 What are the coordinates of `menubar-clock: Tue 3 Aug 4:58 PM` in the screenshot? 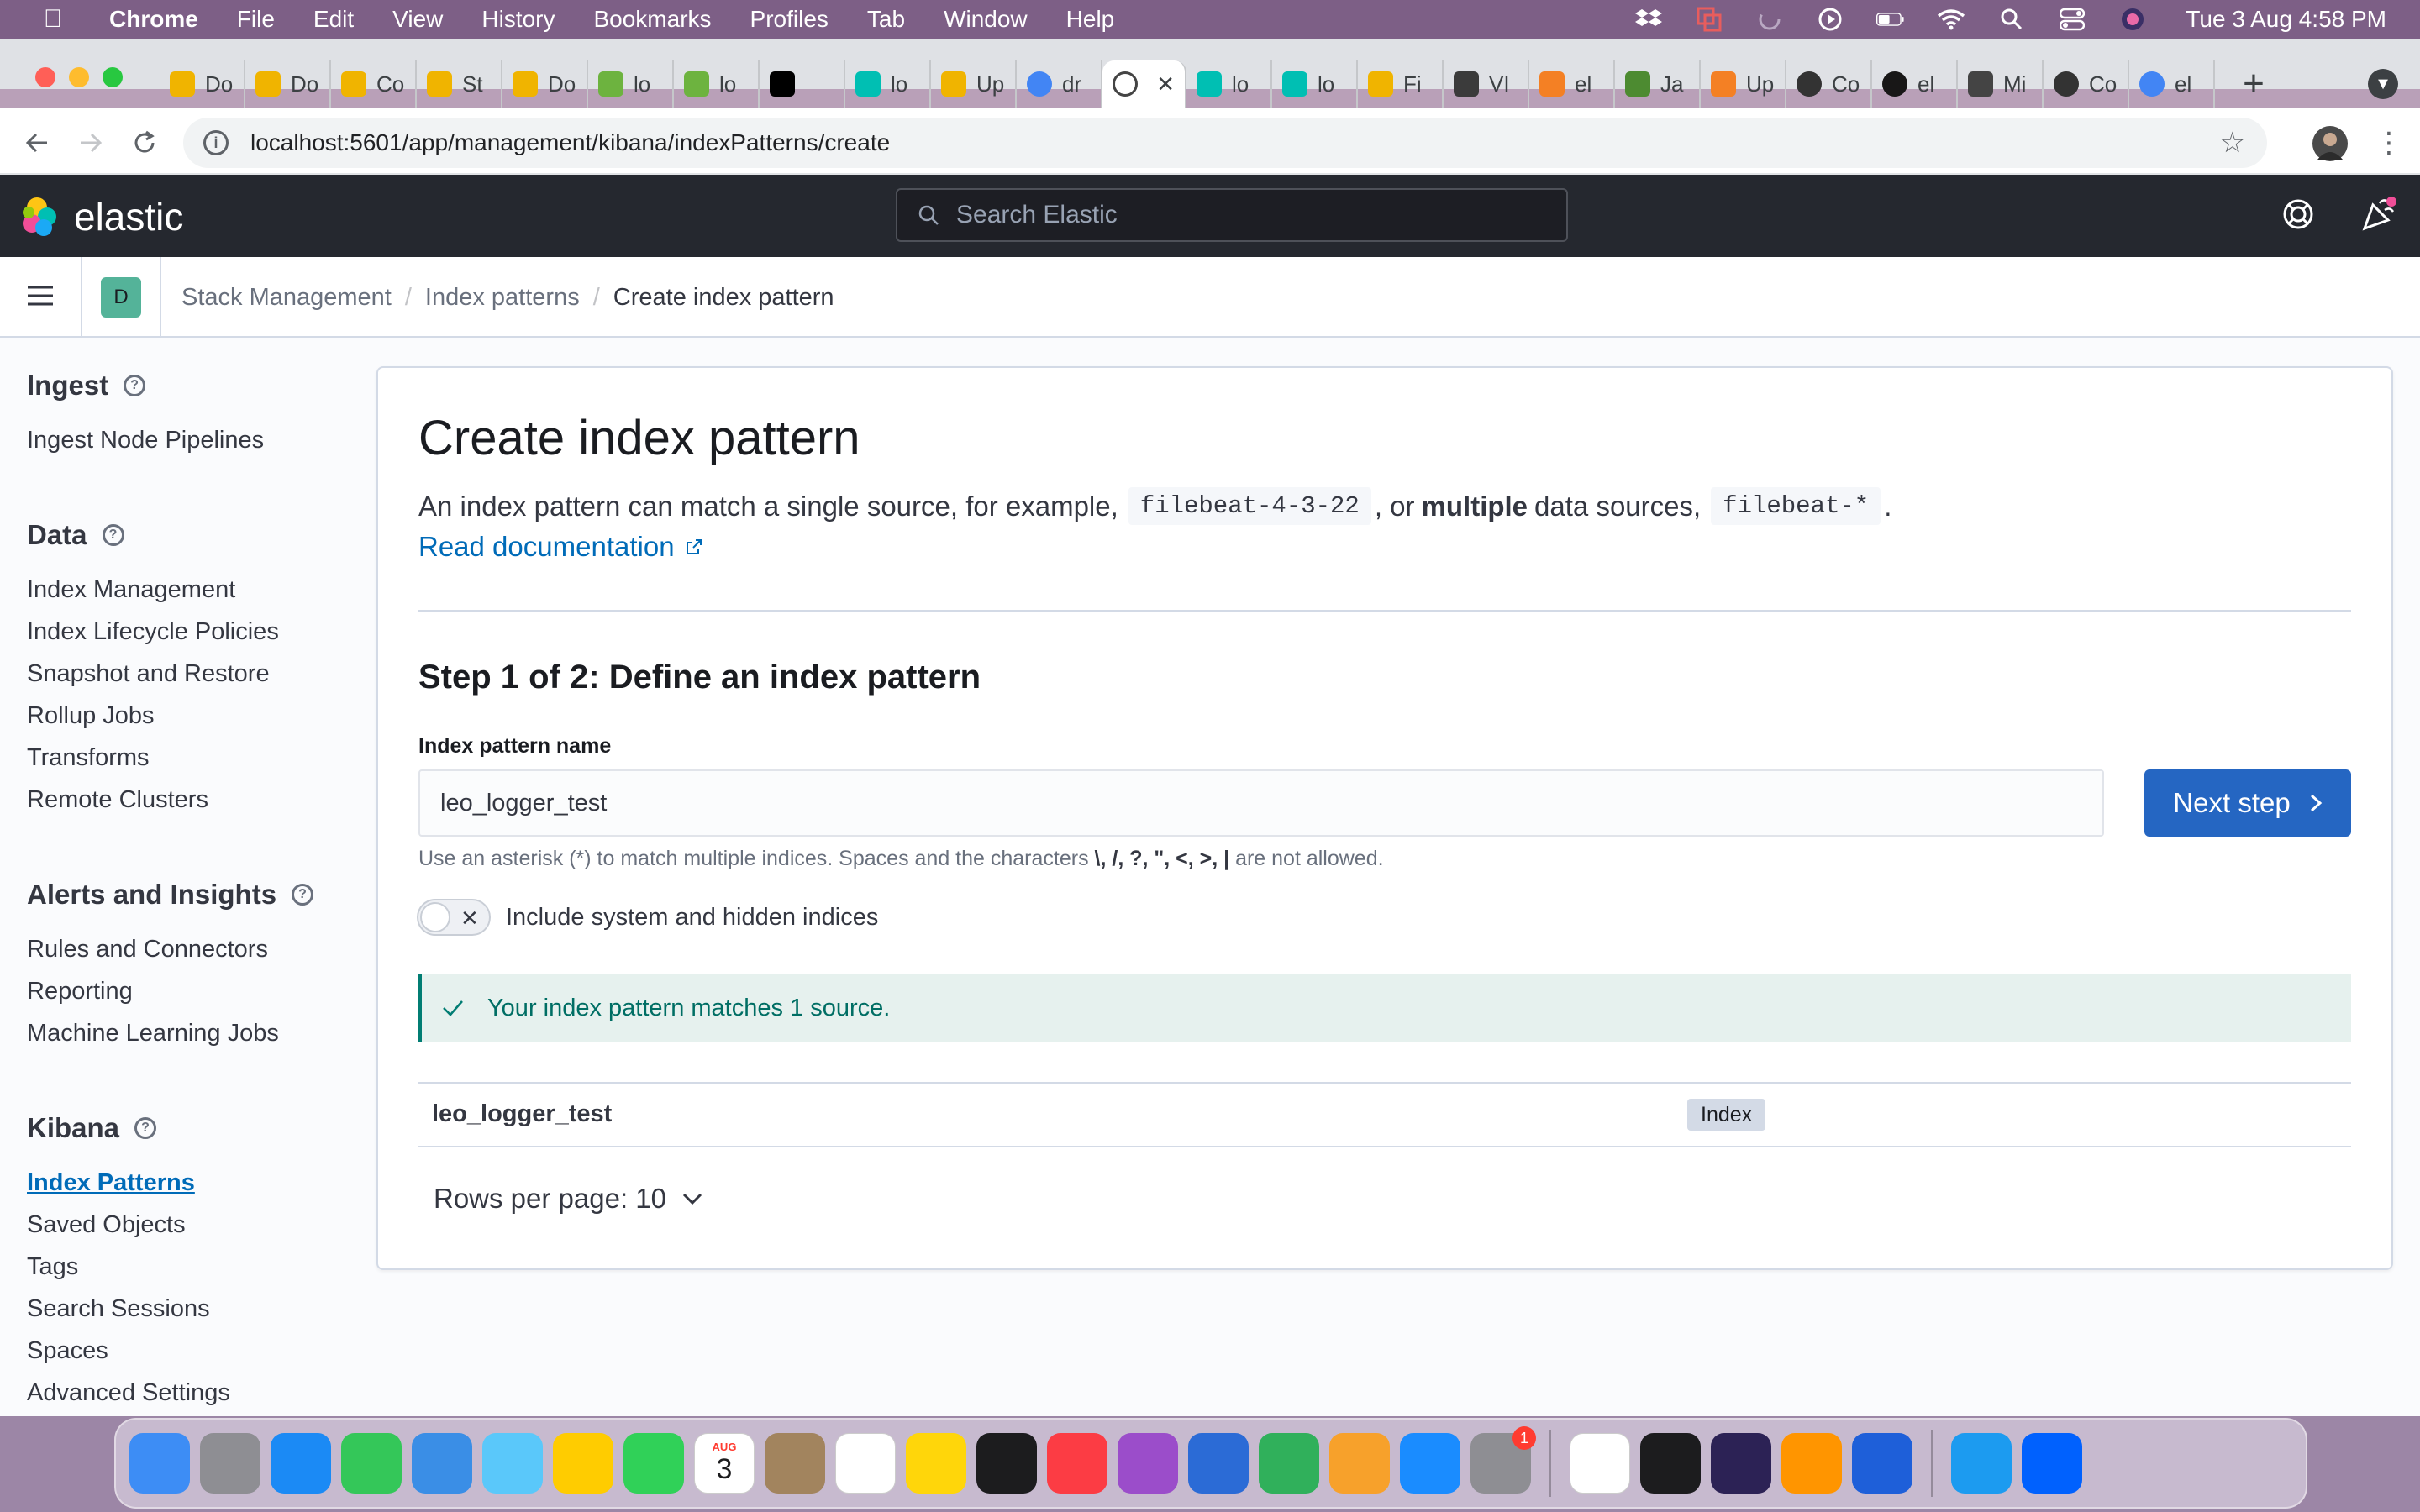 It's located at (2286, 19).